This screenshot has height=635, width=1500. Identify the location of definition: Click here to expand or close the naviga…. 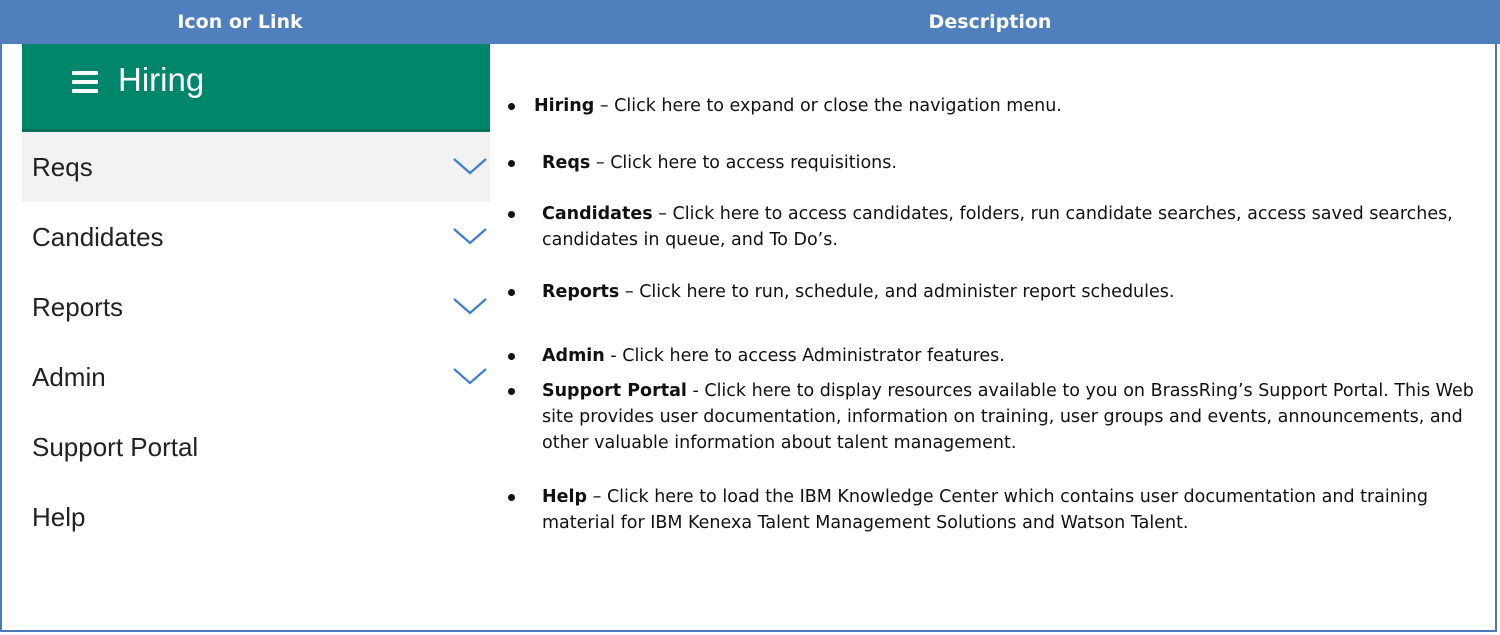
(838, 106).